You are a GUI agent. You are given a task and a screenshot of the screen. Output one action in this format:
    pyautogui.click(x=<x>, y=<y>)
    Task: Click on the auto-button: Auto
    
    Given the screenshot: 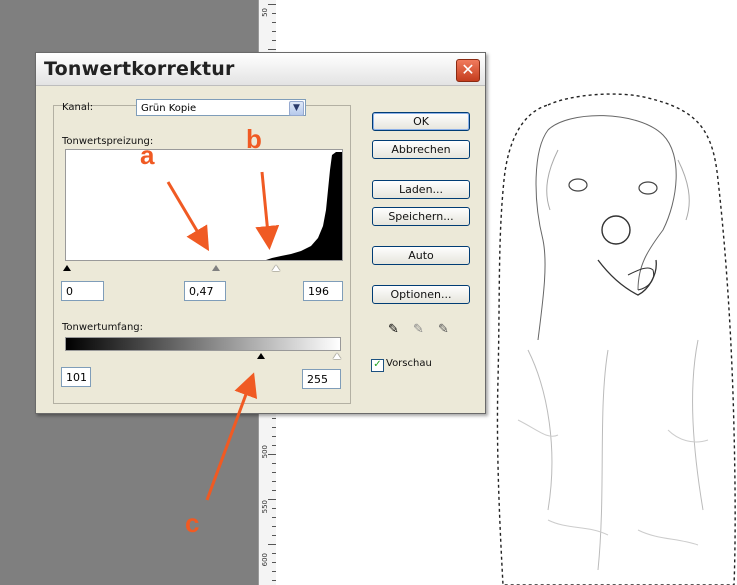 What is the action you would take?
    pyautogui.click(x=421, y=255)
    